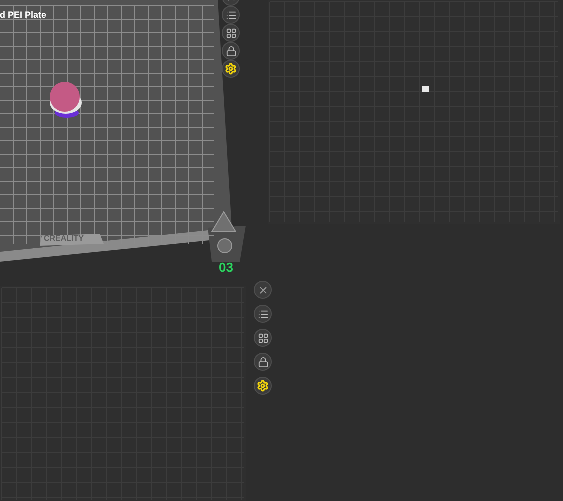 The height and width of the screenshot is (501, 563). Describe the element at coordinates (425, 89) in the screenshot. I see `small-model` at that location.